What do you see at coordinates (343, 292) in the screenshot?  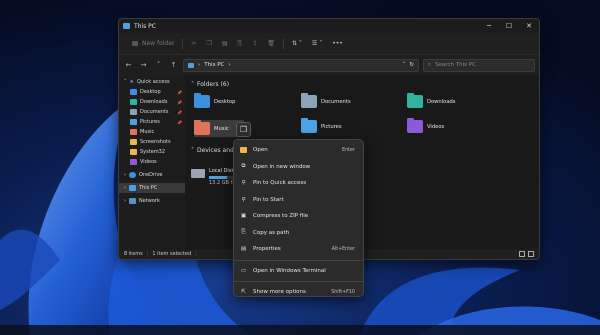 I see `menu-shortcut: Shift+F10` at bounding box center [343, 292].